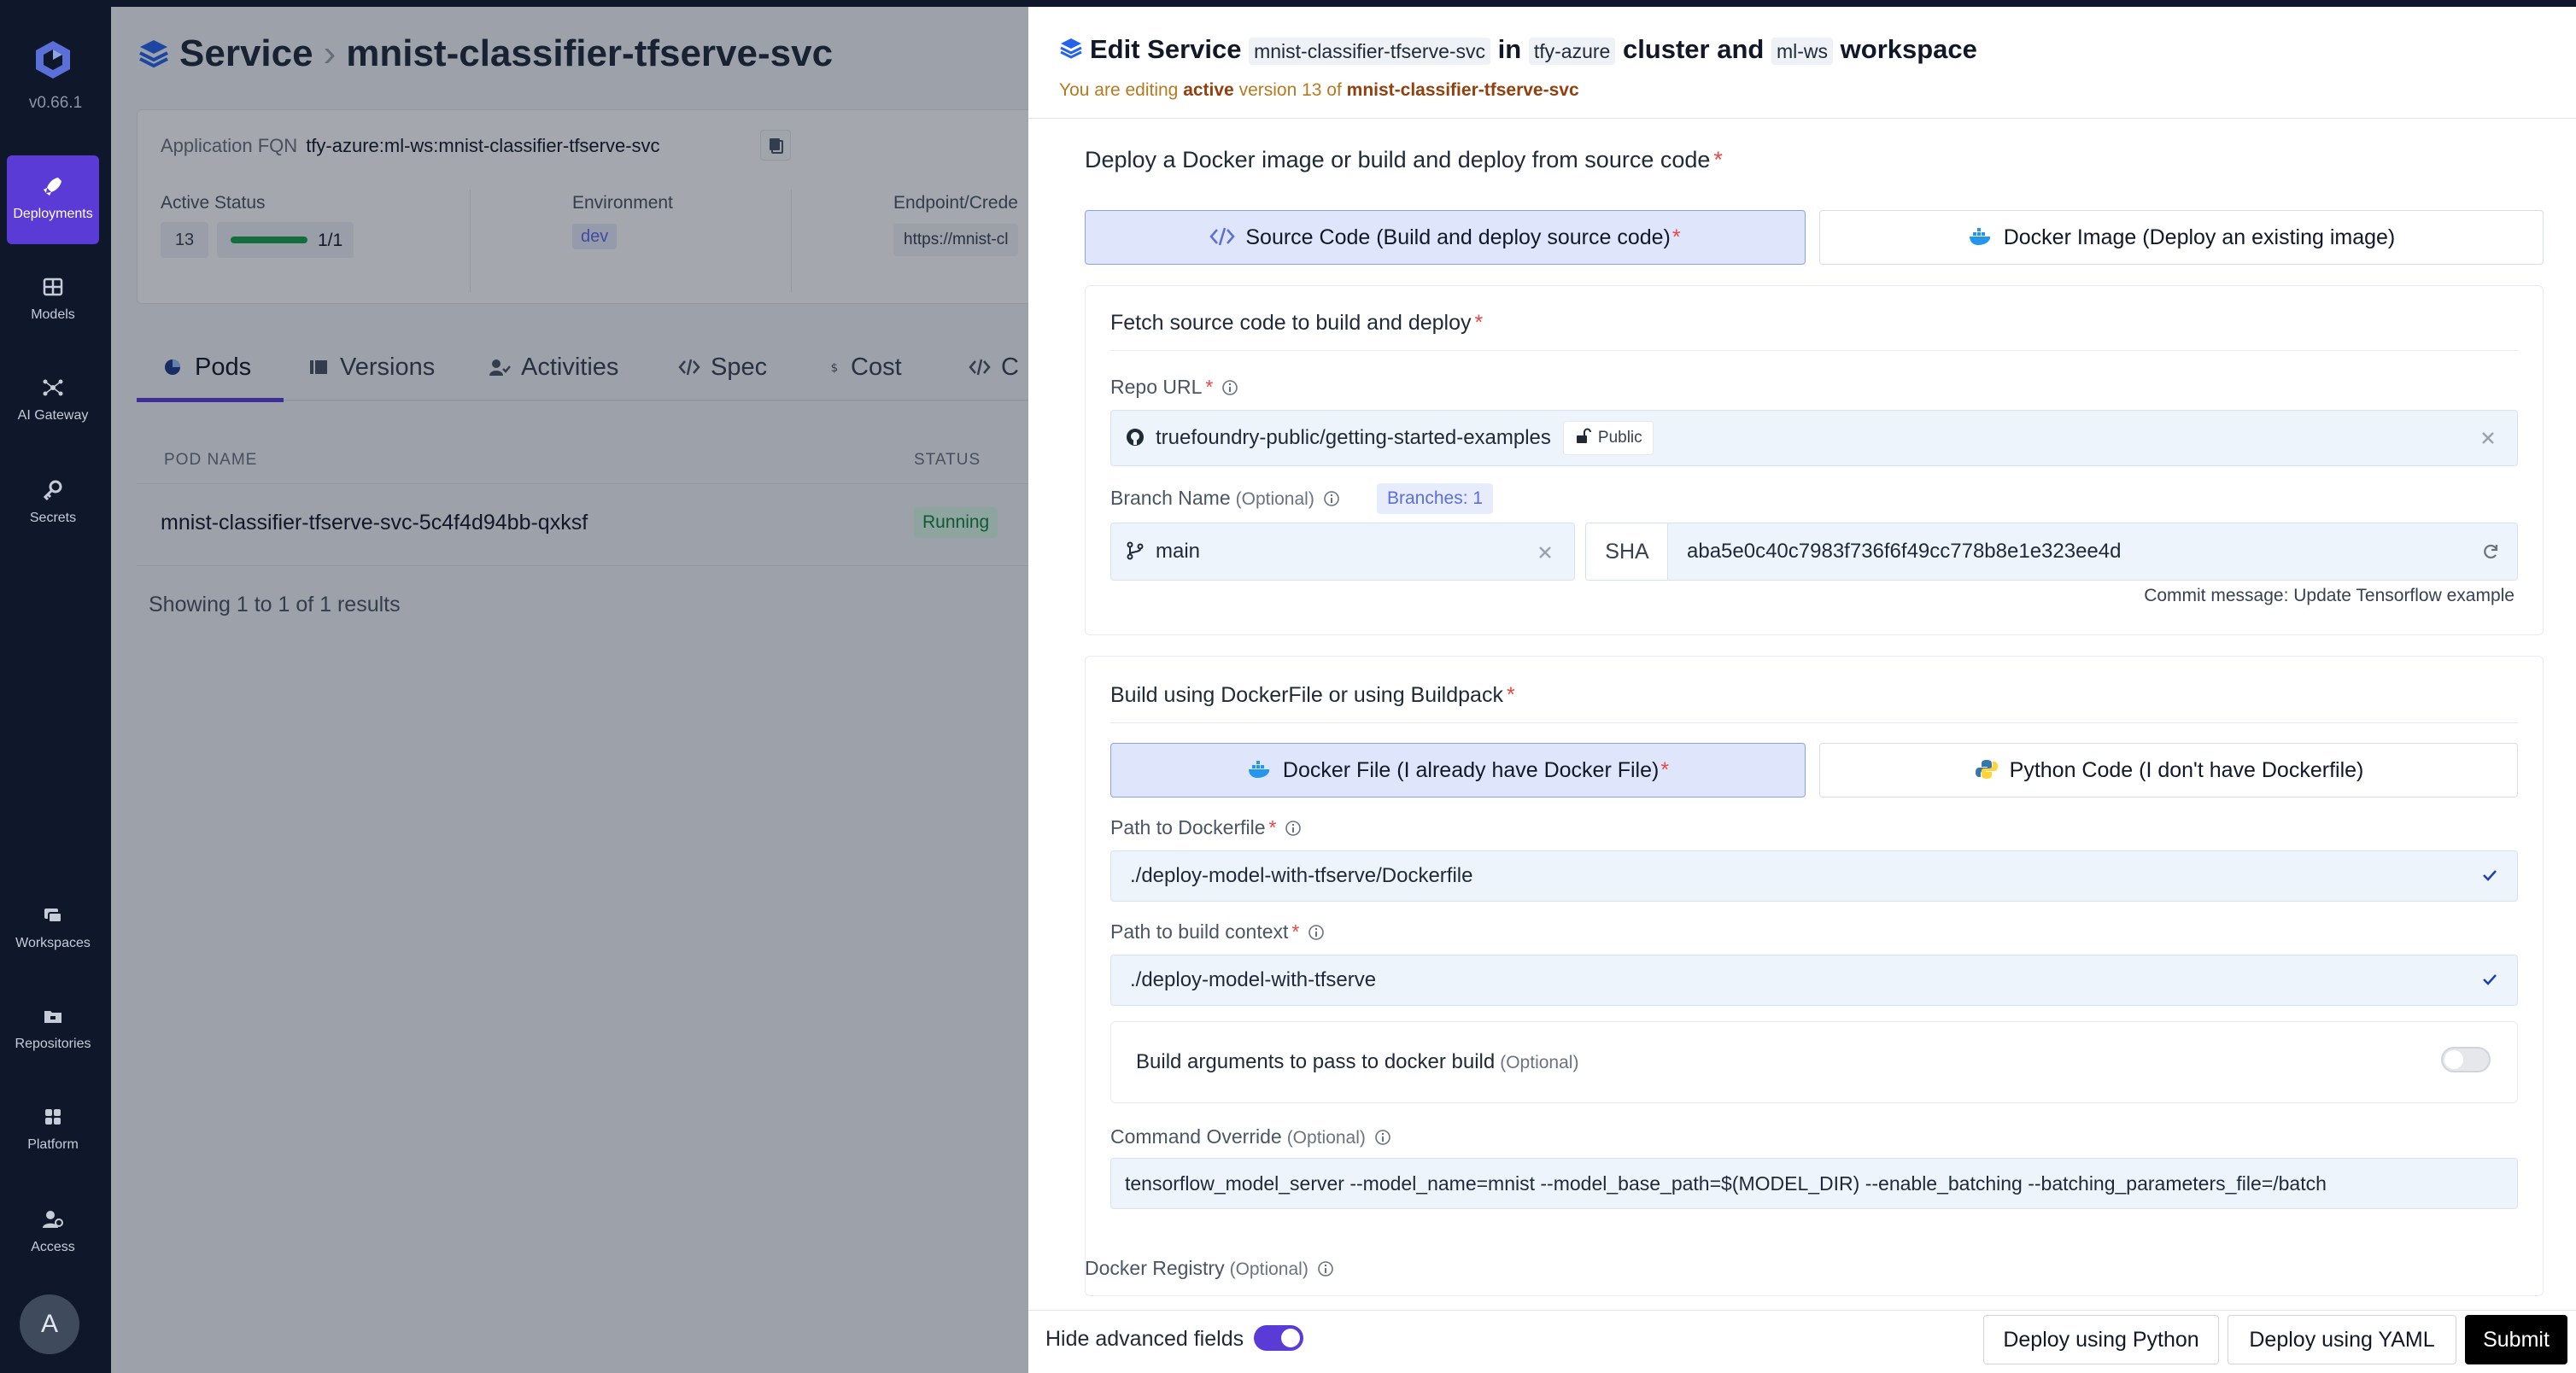  Describe the element at coordinates (1370, 51) in the screenshot. I see `service-name-code: mnist-classifier-tfserve-svc` at that location.